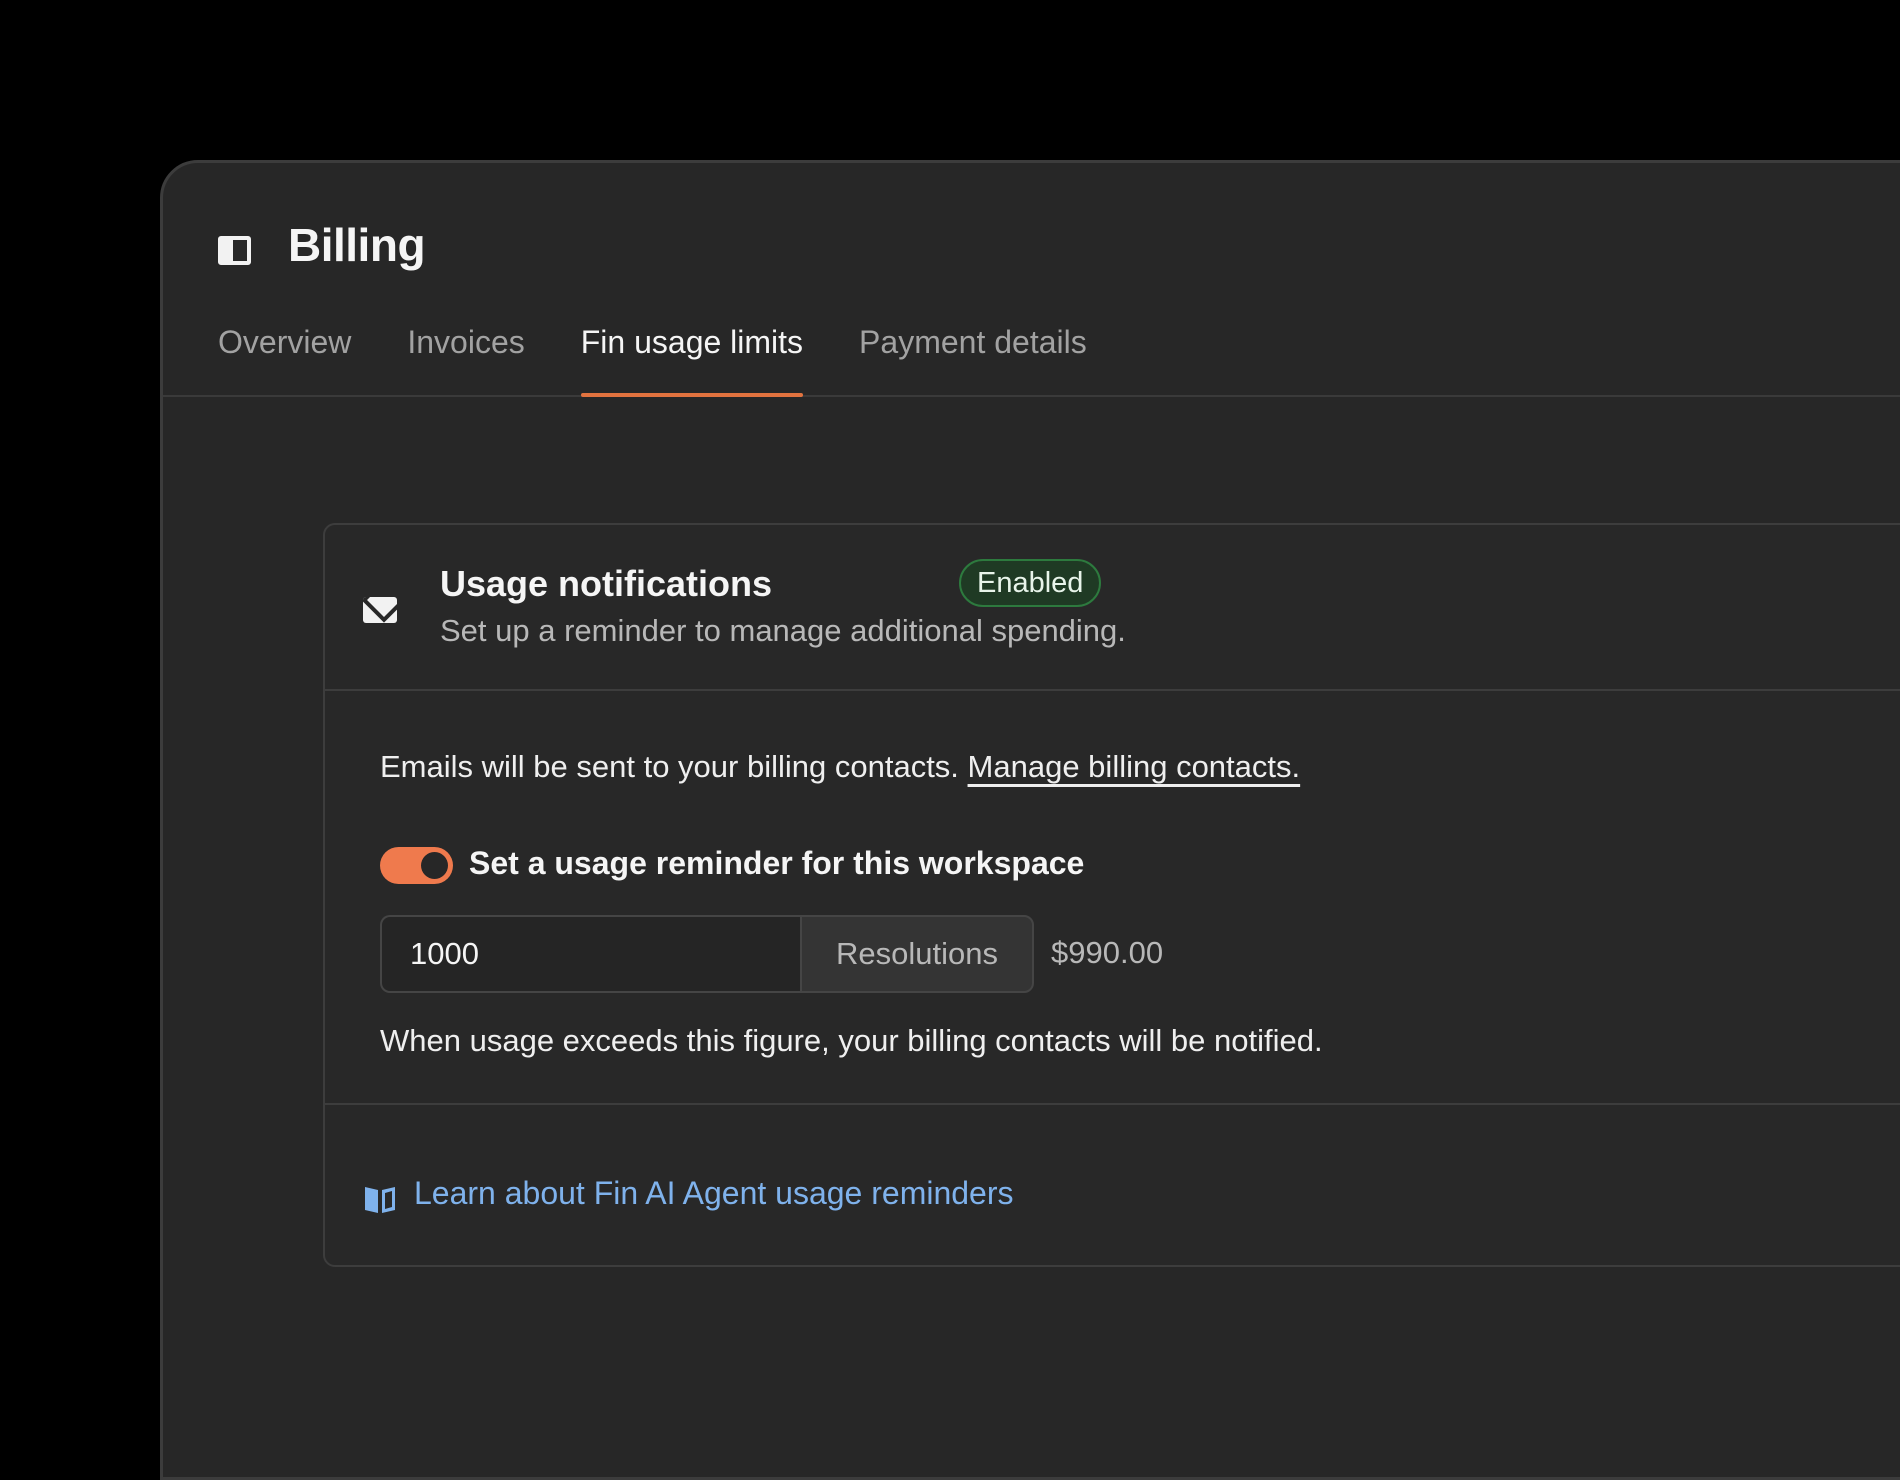 This screenshot has width=1900, height=1480. I want to click on sidebar-toggle-icon, so click(234, 250).